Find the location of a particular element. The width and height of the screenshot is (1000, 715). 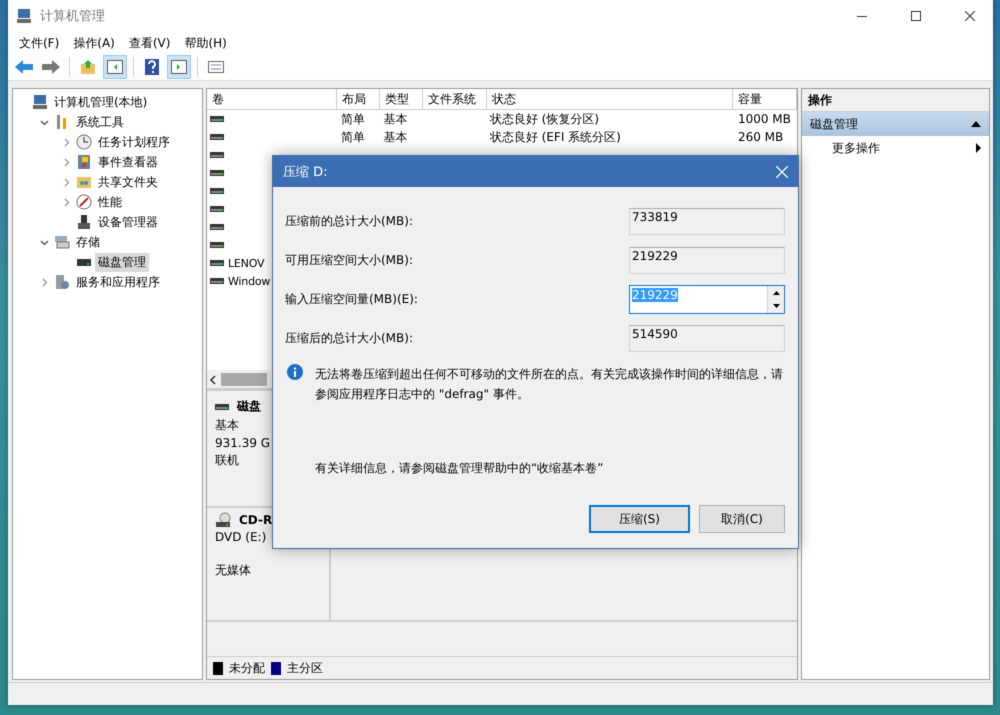

column-header: 布局 is located at coordinates (358, 99).